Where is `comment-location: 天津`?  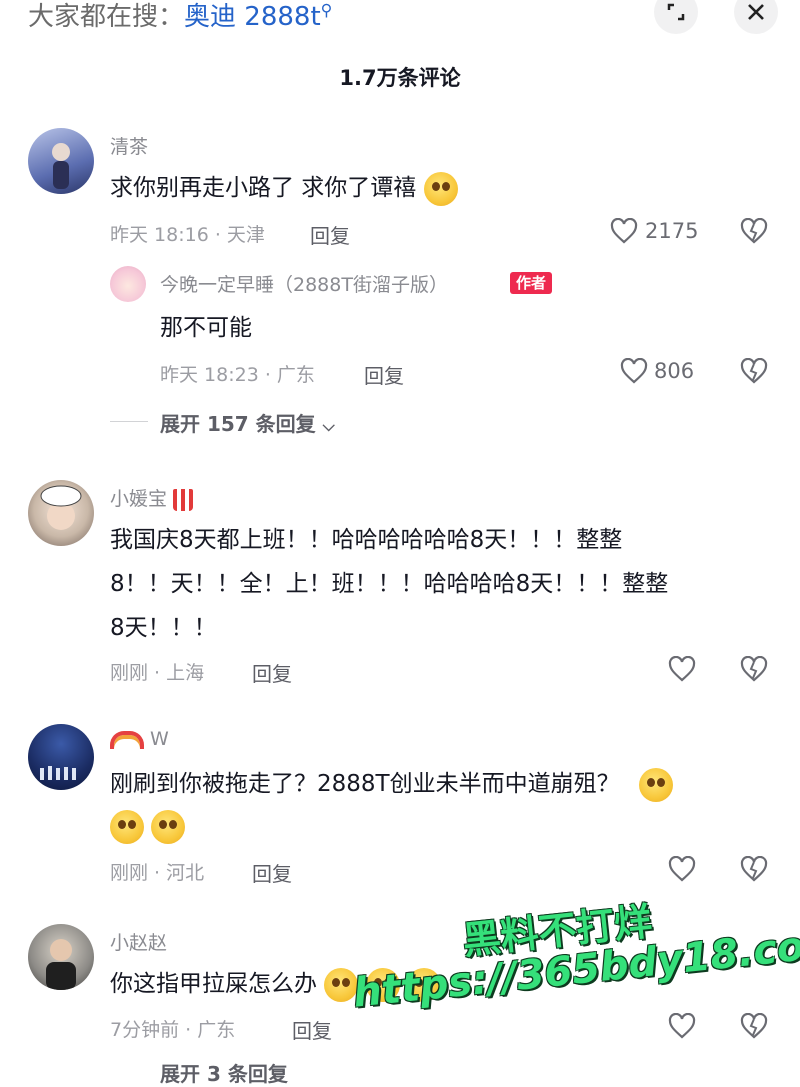 comment-location: 天津 is located at coordinates (245, 235).